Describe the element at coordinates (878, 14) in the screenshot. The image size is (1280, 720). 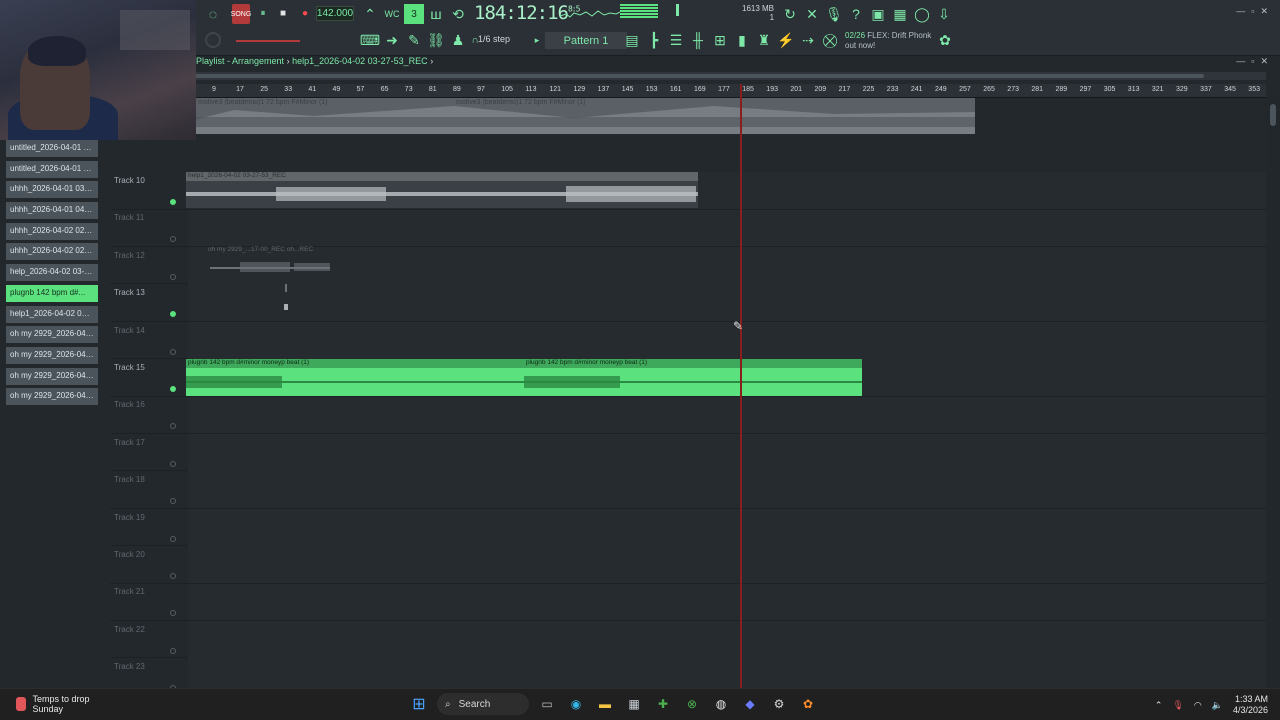
I see `save-icon: ▣` at that location.